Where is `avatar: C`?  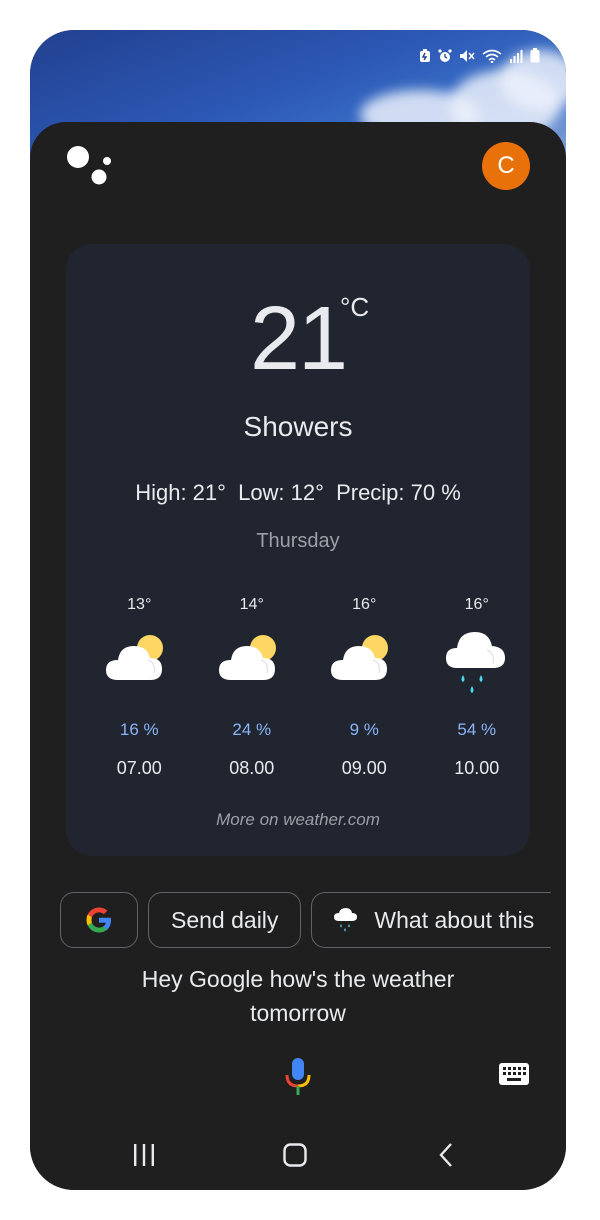
avatar: C is located at coordinates (506, 166).